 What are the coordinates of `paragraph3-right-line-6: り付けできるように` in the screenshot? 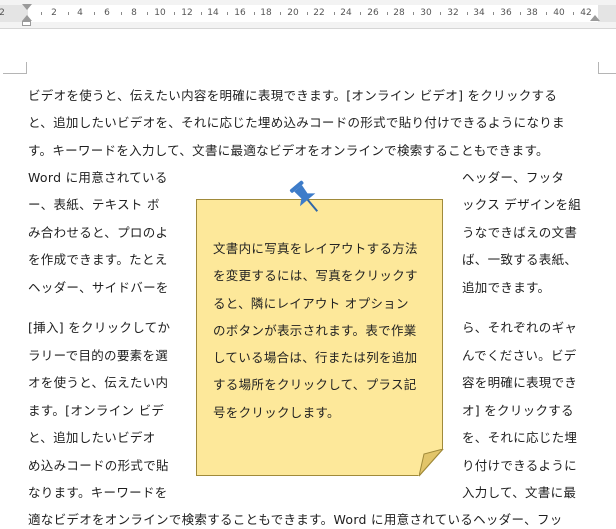 It's located at (519, 465).